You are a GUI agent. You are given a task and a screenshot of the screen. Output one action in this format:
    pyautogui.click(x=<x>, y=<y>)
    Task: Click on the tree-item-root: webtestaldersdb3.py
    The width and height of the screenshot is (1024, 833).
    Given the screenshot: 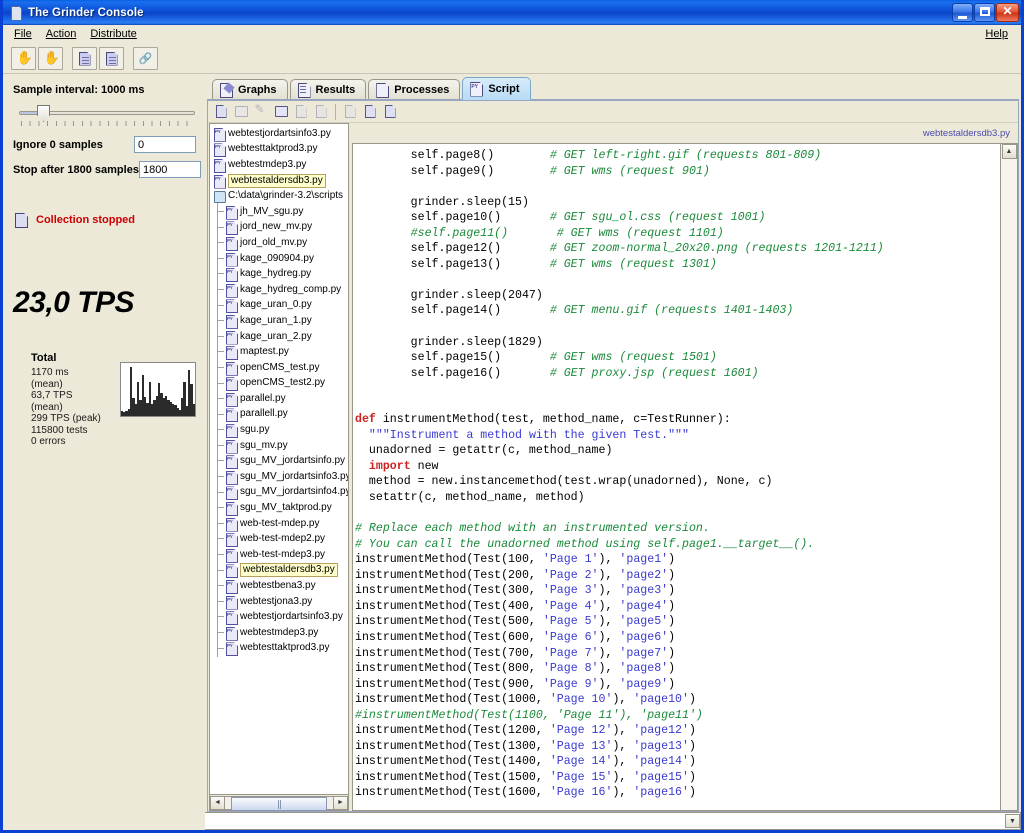 What is the action you would take?
    pyautogui.click(x=280, y=181)
    